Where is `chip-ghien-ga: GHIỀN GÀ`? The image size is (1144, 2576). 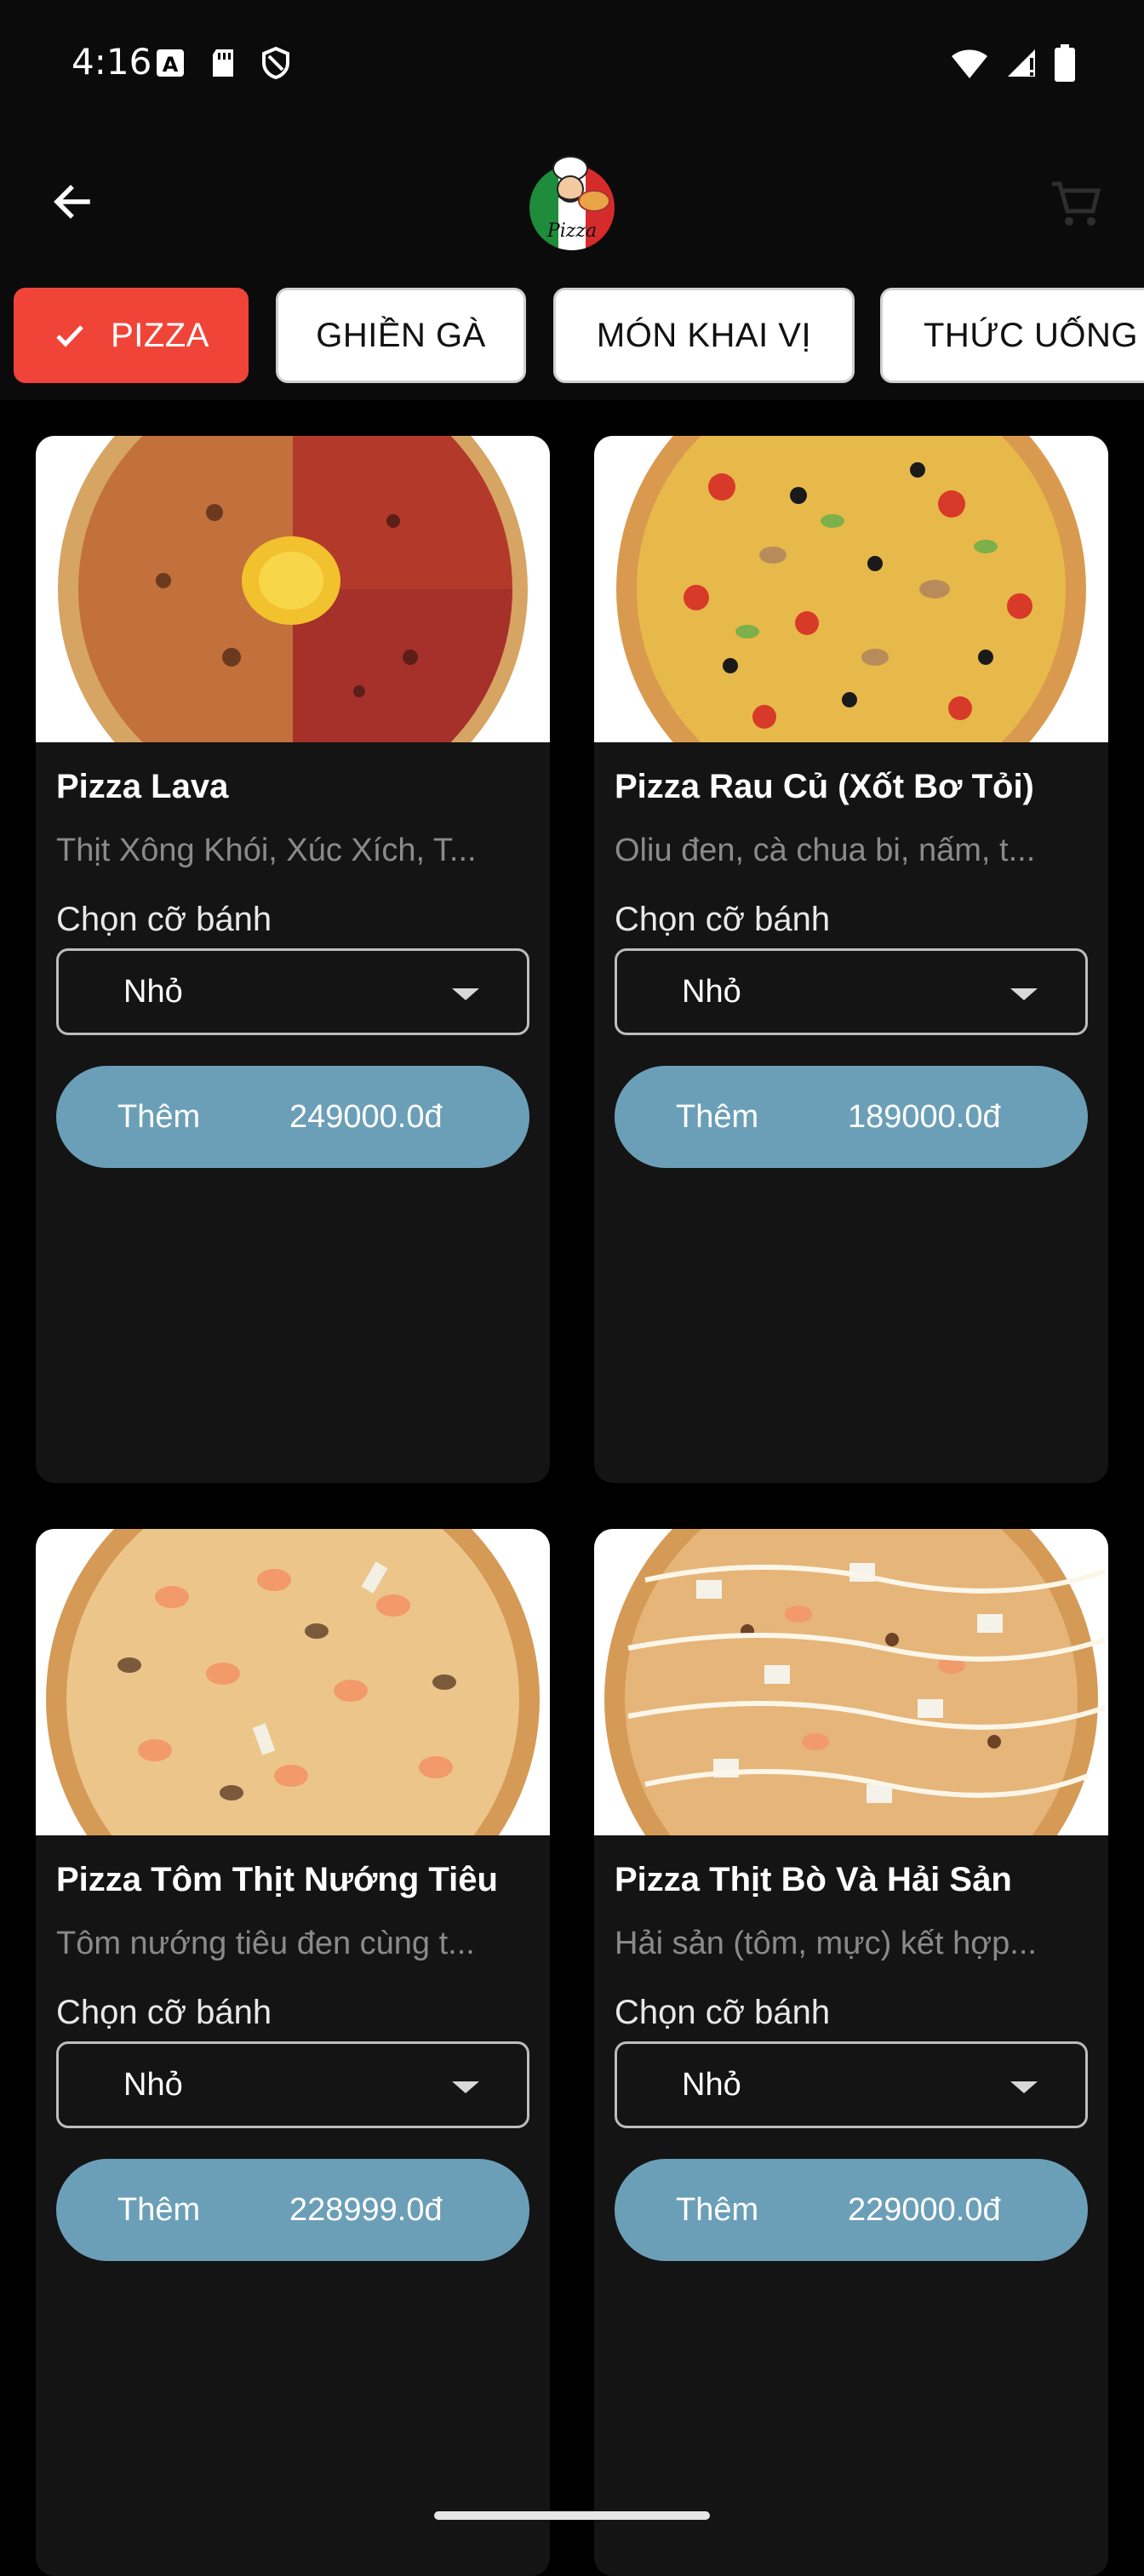
chip-ghien-ga: GHIỀN GÀ is located at coordinates (401, 335).